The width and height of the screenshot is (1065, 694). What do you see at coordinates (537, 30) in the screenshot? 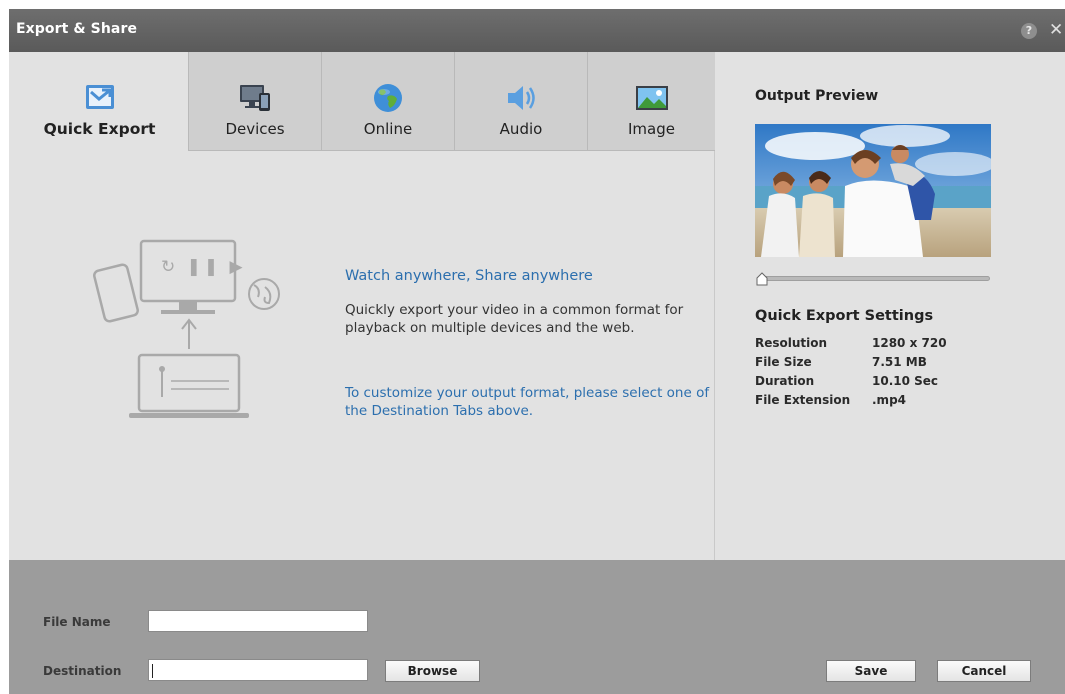
I see `title-bar: Export & Share ? ✕` at bounding box center [537, 30].